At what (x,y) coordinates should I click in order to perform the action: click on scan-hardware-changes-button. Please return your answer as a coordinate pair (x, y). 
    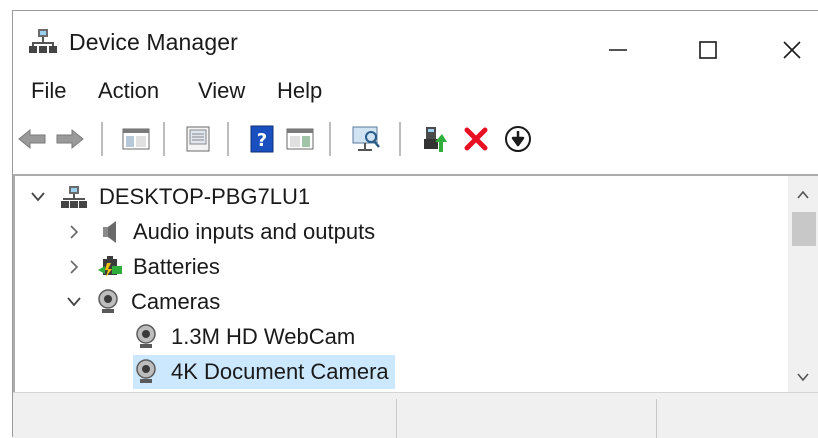
    Looking at the image, I should click on (366, 139).